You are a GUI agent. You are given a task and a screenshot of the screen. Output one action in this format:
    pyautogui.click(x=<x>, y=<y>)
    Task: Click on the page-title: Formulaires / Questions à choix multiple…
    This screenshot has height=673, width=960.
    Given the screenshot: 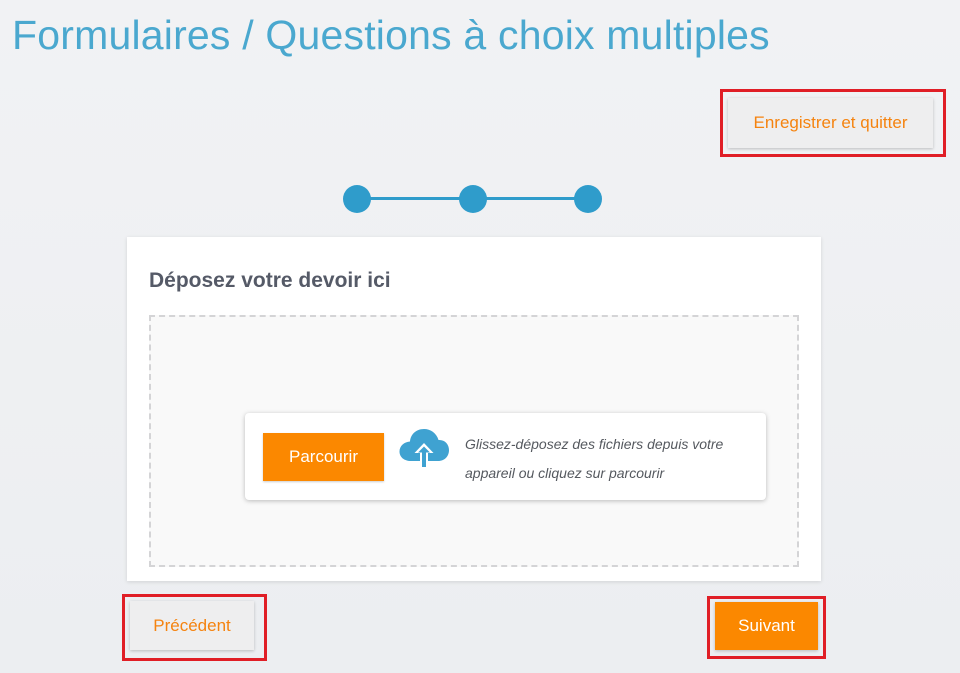 What is the action you would take?
    pyautogui.click(x=391, y=35)
    